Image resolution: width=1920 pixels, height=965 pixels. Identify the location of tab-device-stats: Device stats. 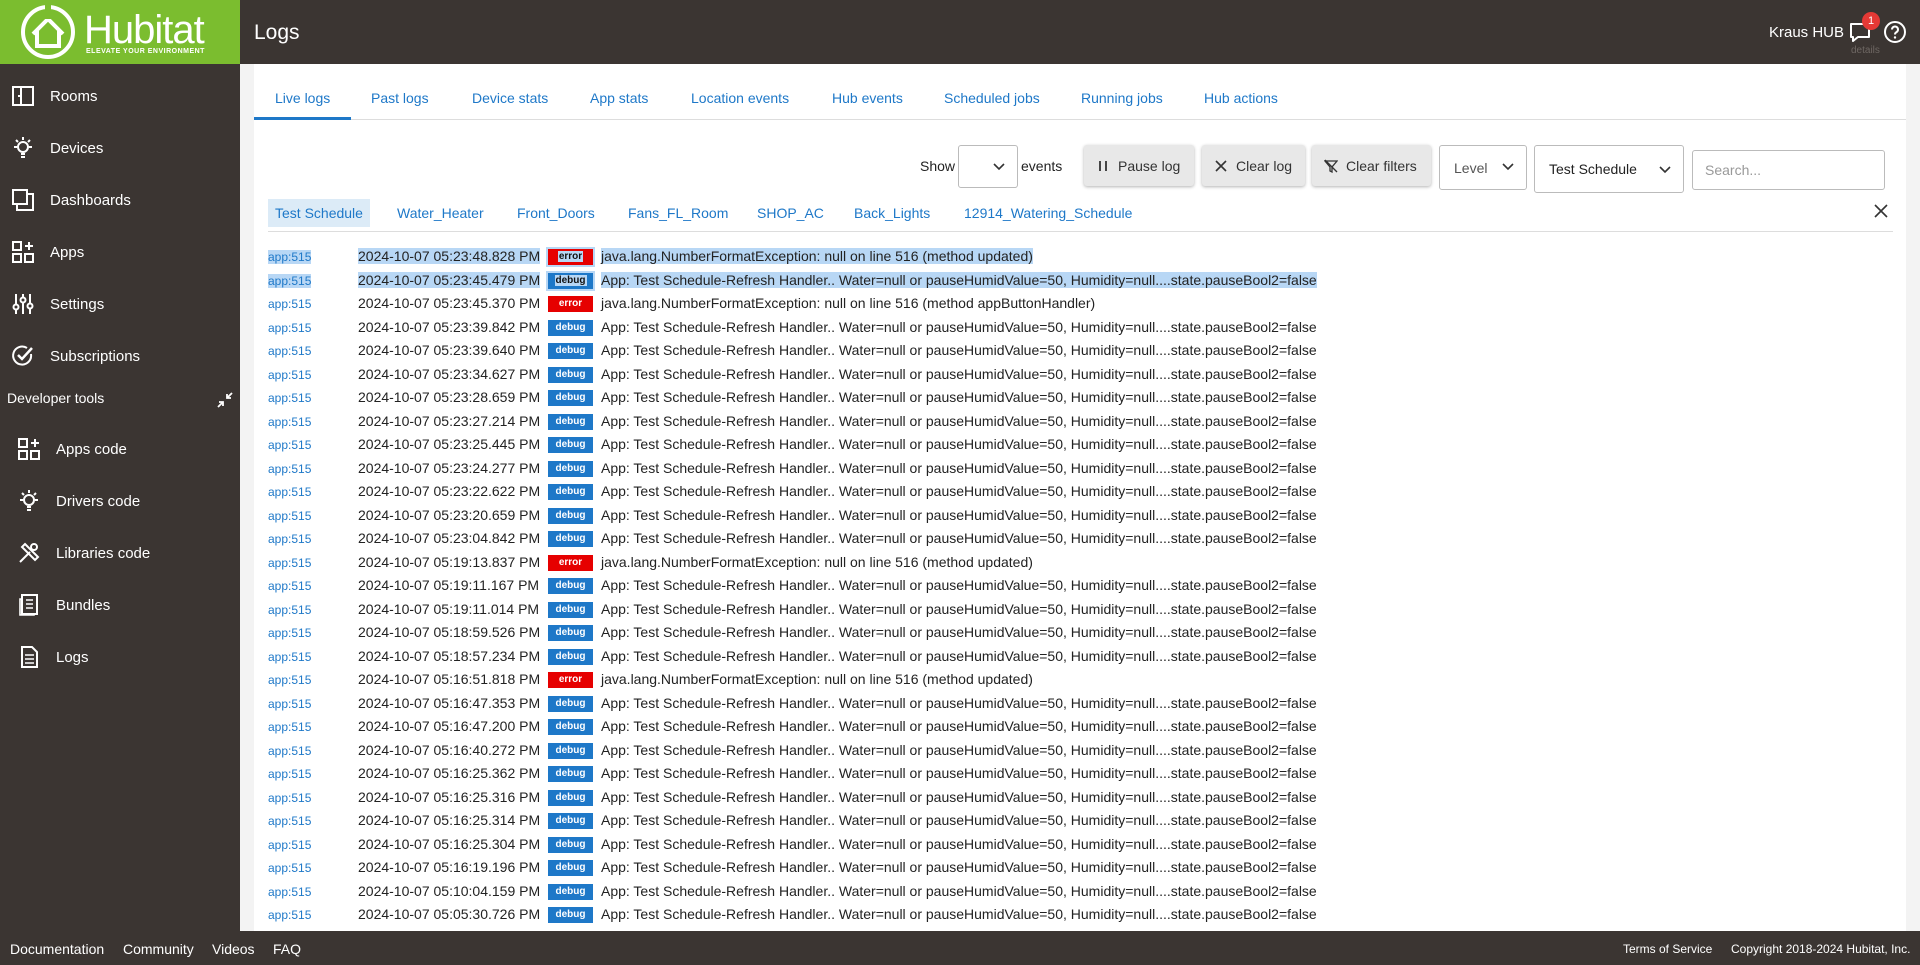
(510, 98).